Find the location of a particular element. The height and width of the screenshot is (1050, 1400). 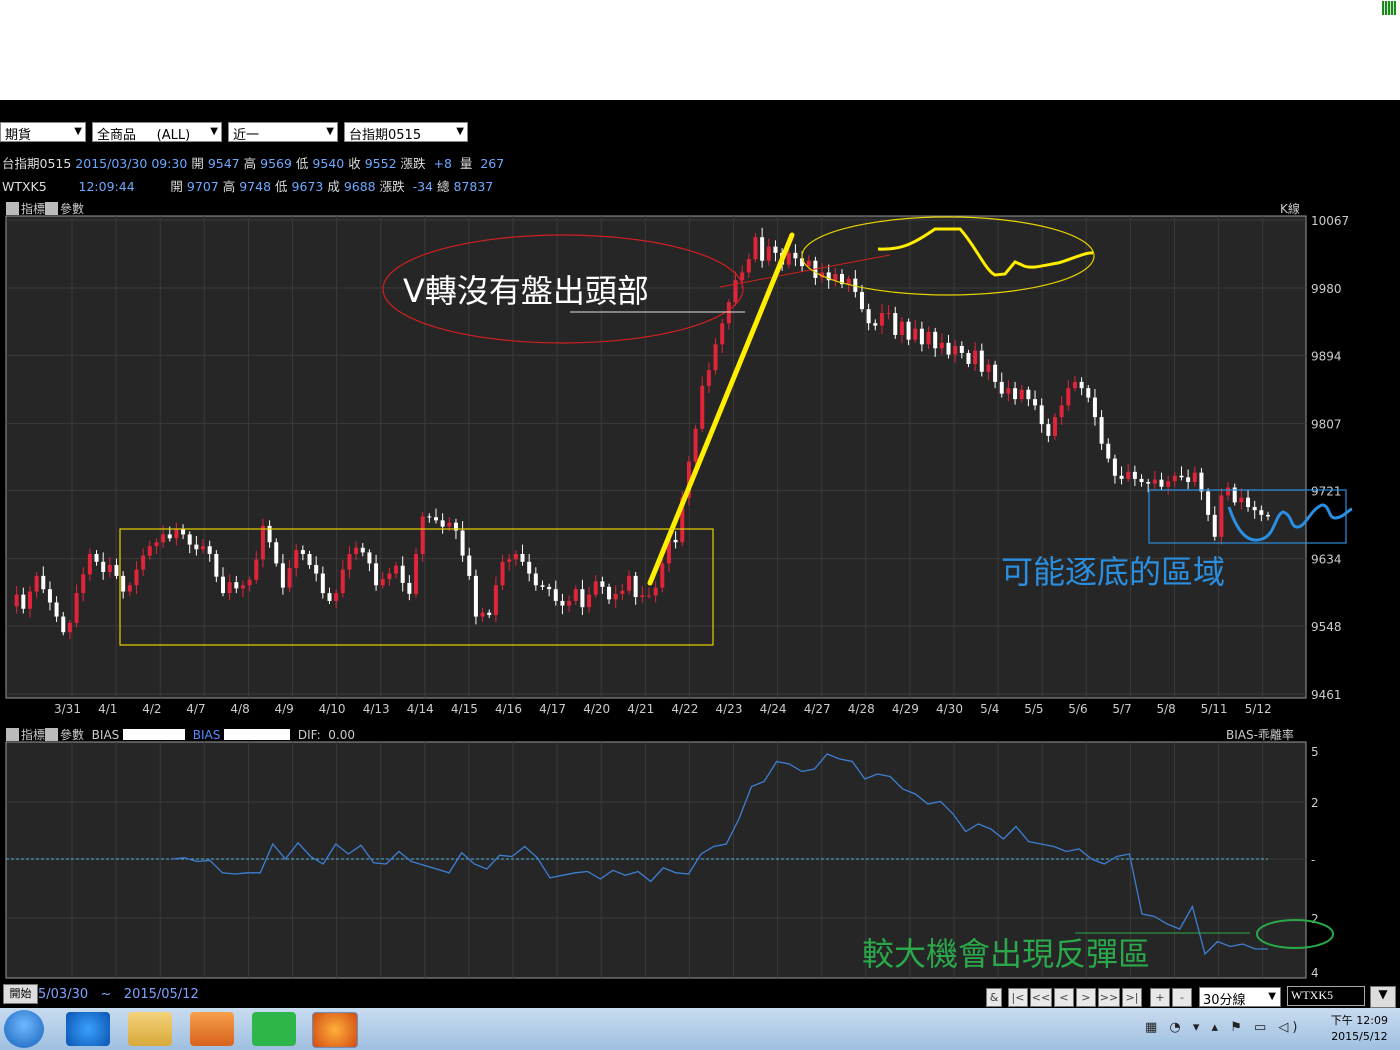

nav-button: & is located at coordinates (994, 997).